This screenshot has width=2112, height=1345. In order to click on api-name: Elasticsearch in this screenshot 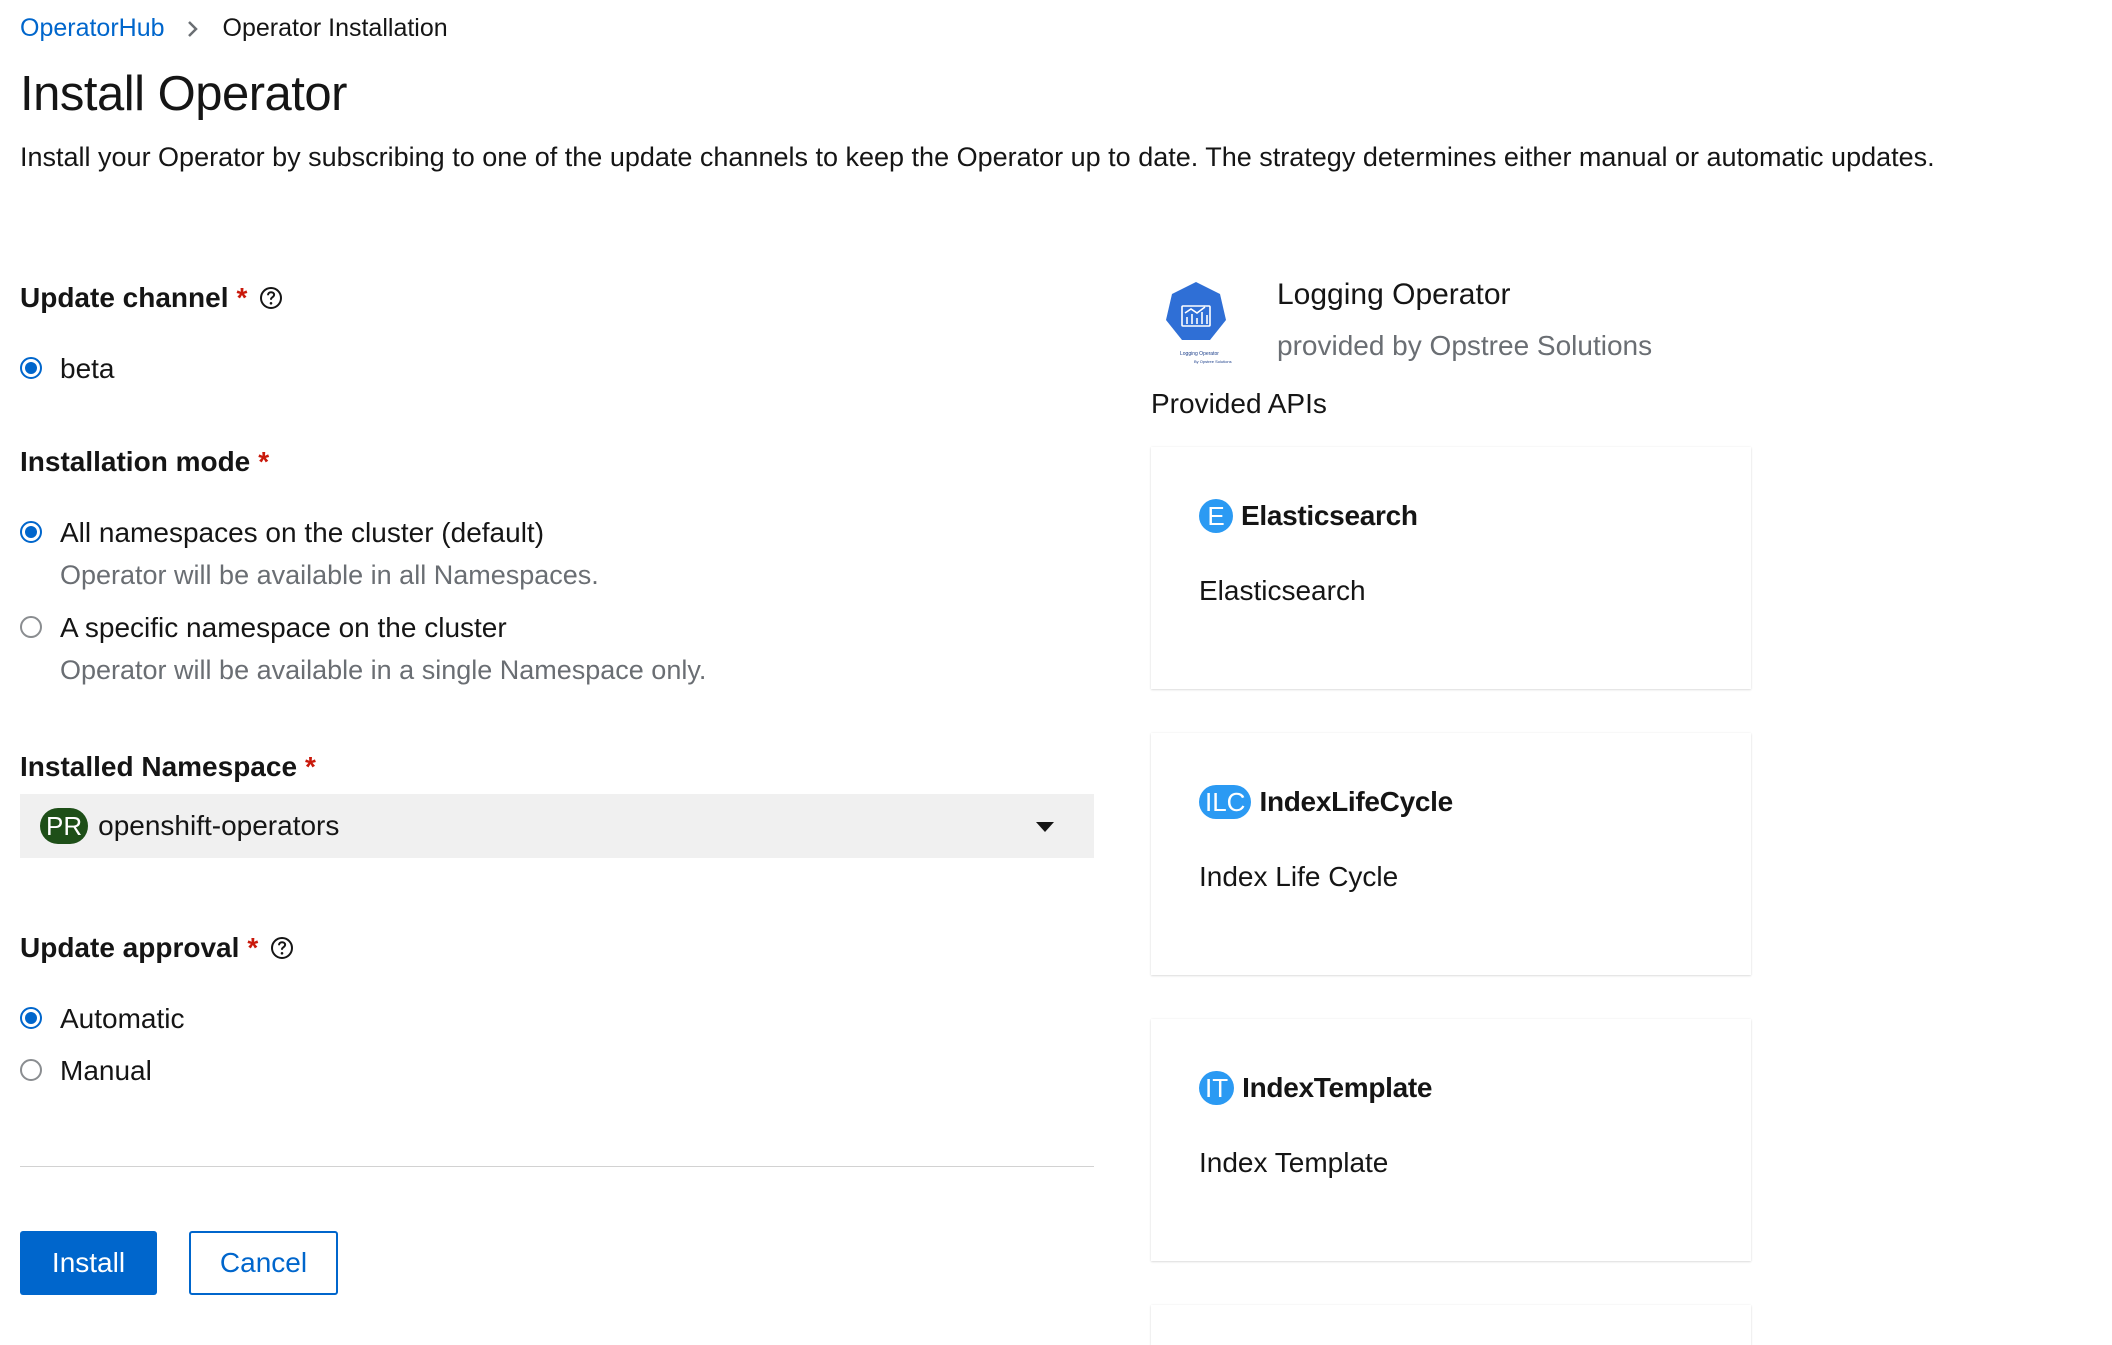, I will do `click(1329, 515)`.